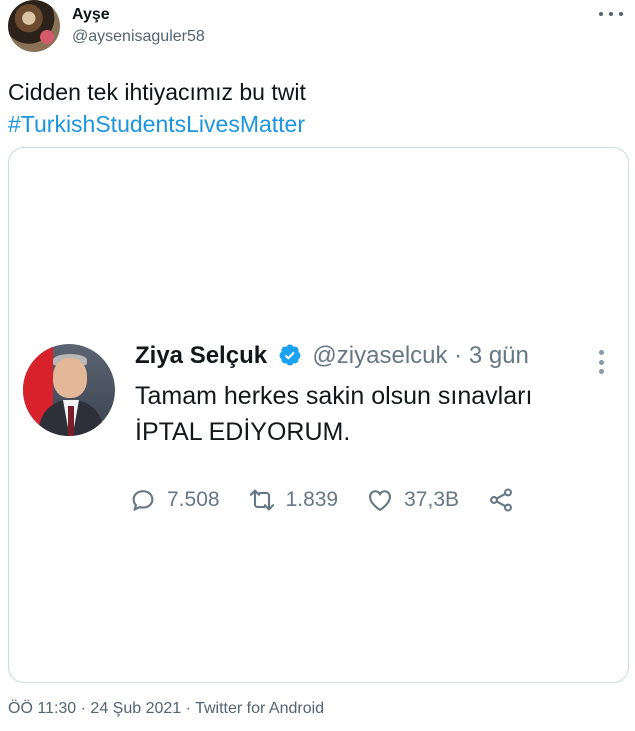 This screenshot has width=635, height=731. I want to click on tweet-body: Cidden tek ihtiyacımız bu twit, so click(157, 92).